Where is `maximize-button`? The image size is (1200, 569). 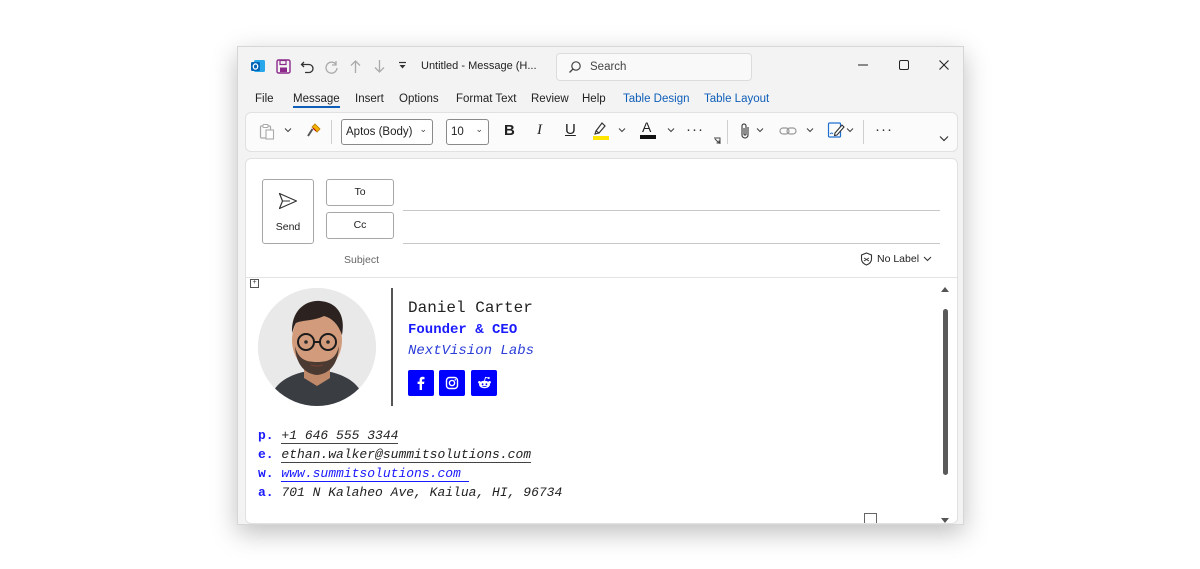 maximize-button is located at coordinates (904, 65).